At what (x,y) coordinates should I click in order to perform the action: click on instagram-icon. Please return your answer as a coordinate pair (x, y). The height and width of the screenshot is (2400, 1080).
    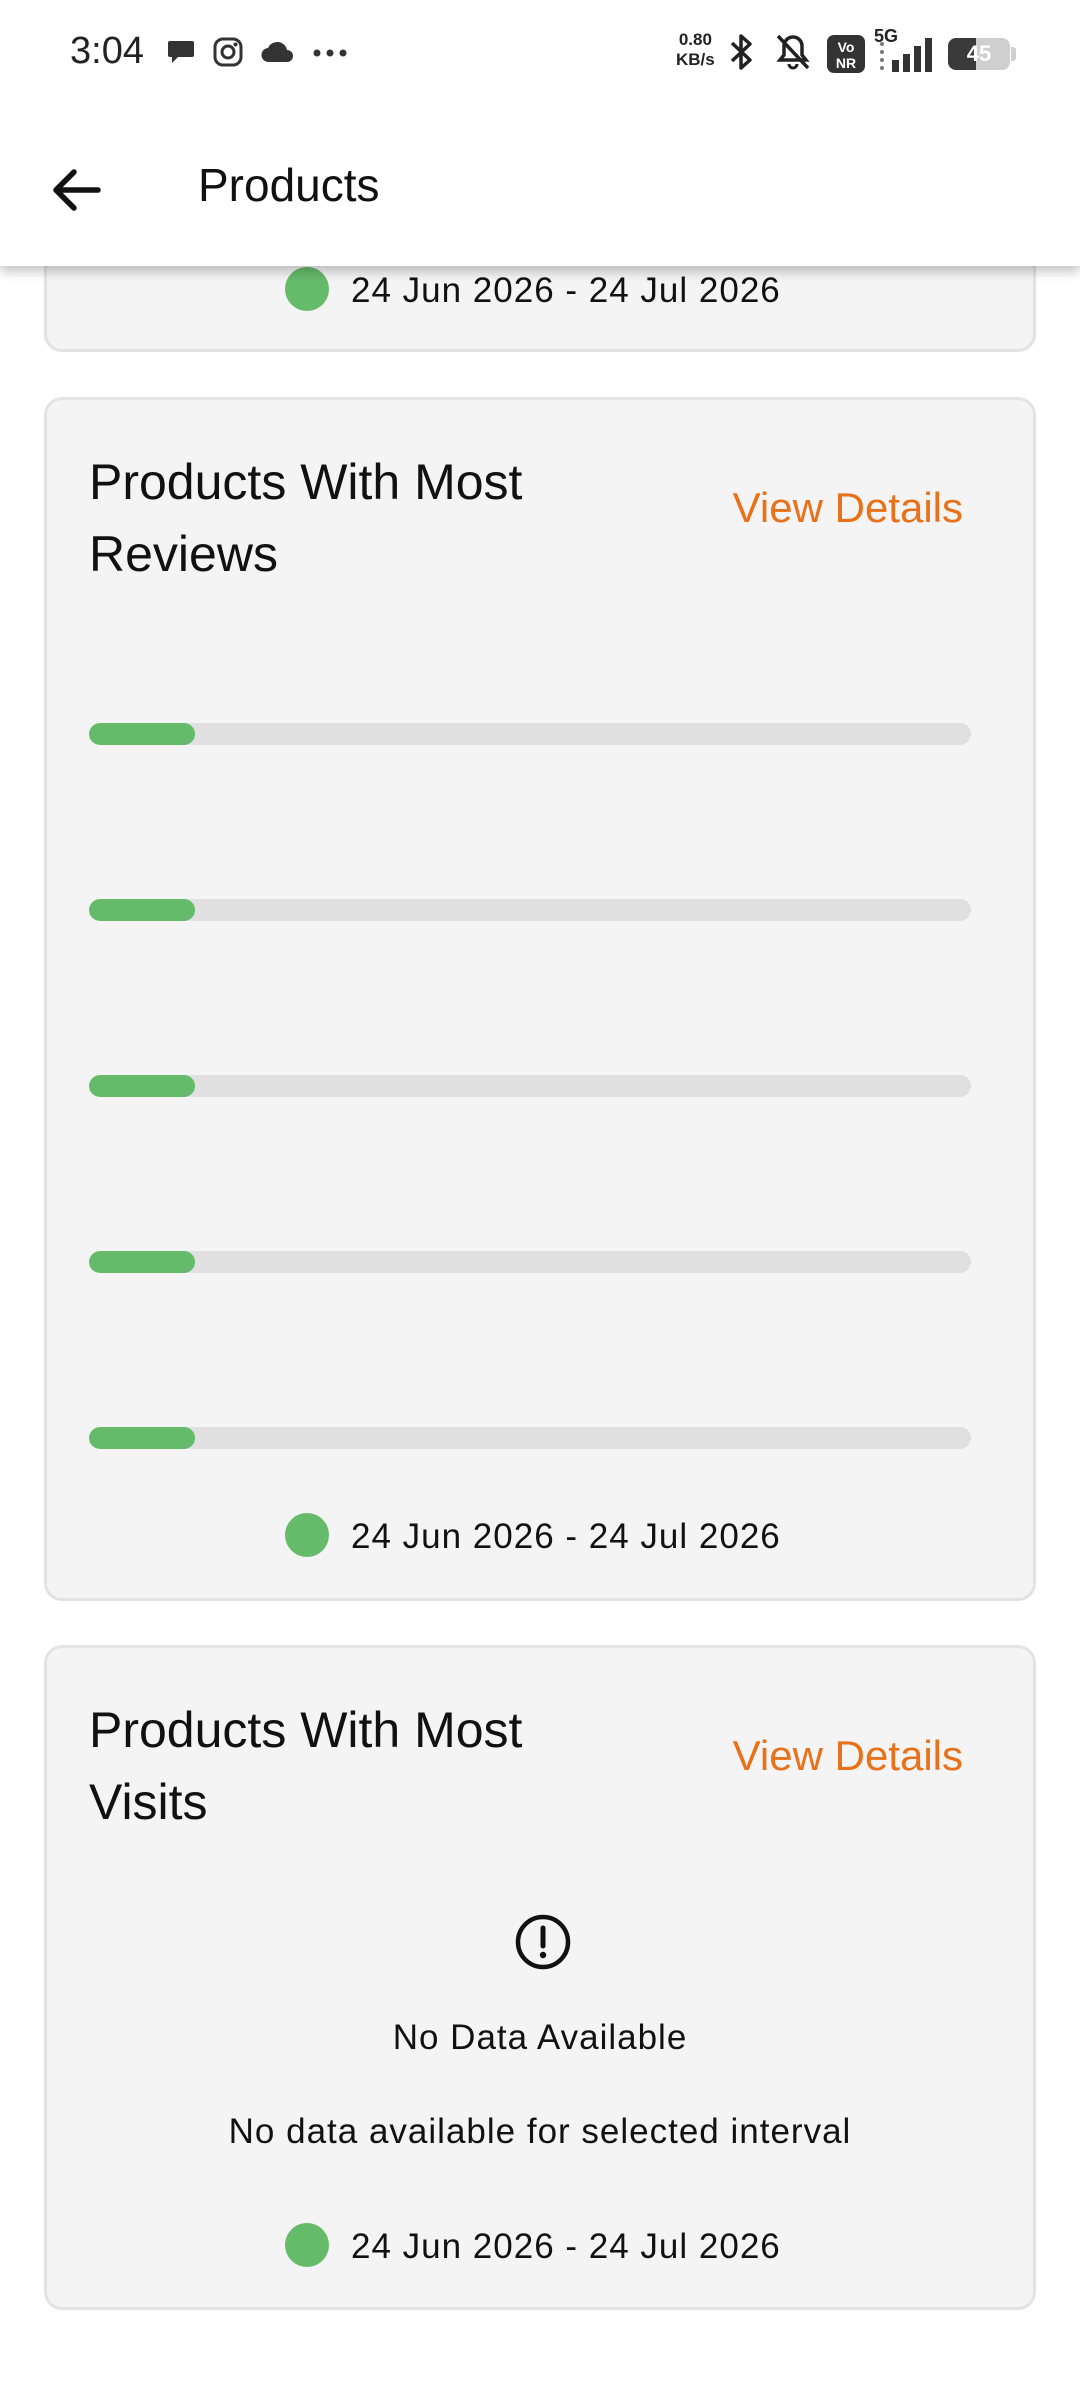
    Looking at the image, I should click on (228, 52).